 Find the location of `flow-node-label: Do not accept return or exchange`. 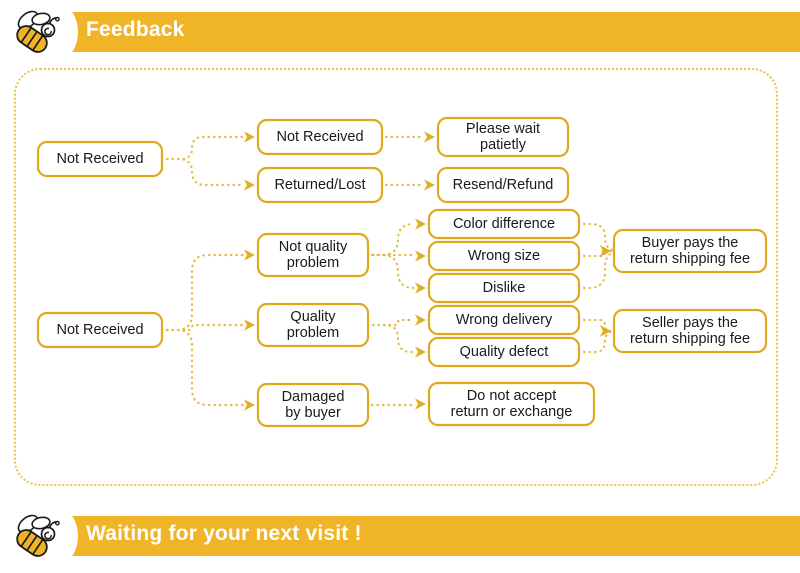

flow-node-label: Do not accept return or exchange is located at coordinates (512, 404).